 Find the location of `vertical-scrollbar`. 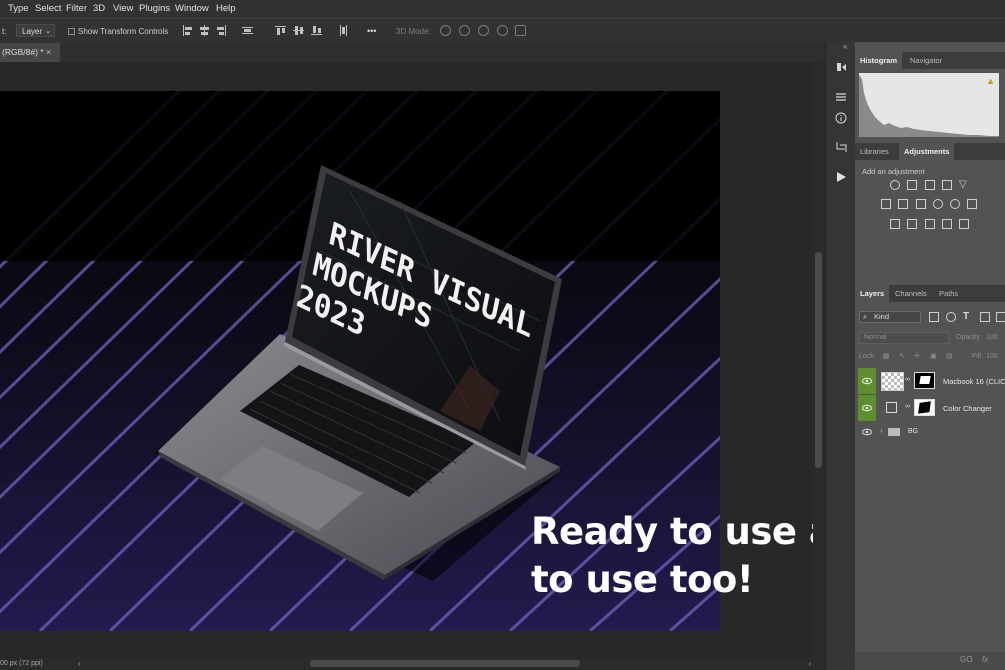

vertical-scrollbar is located at coordinates (819, 360).